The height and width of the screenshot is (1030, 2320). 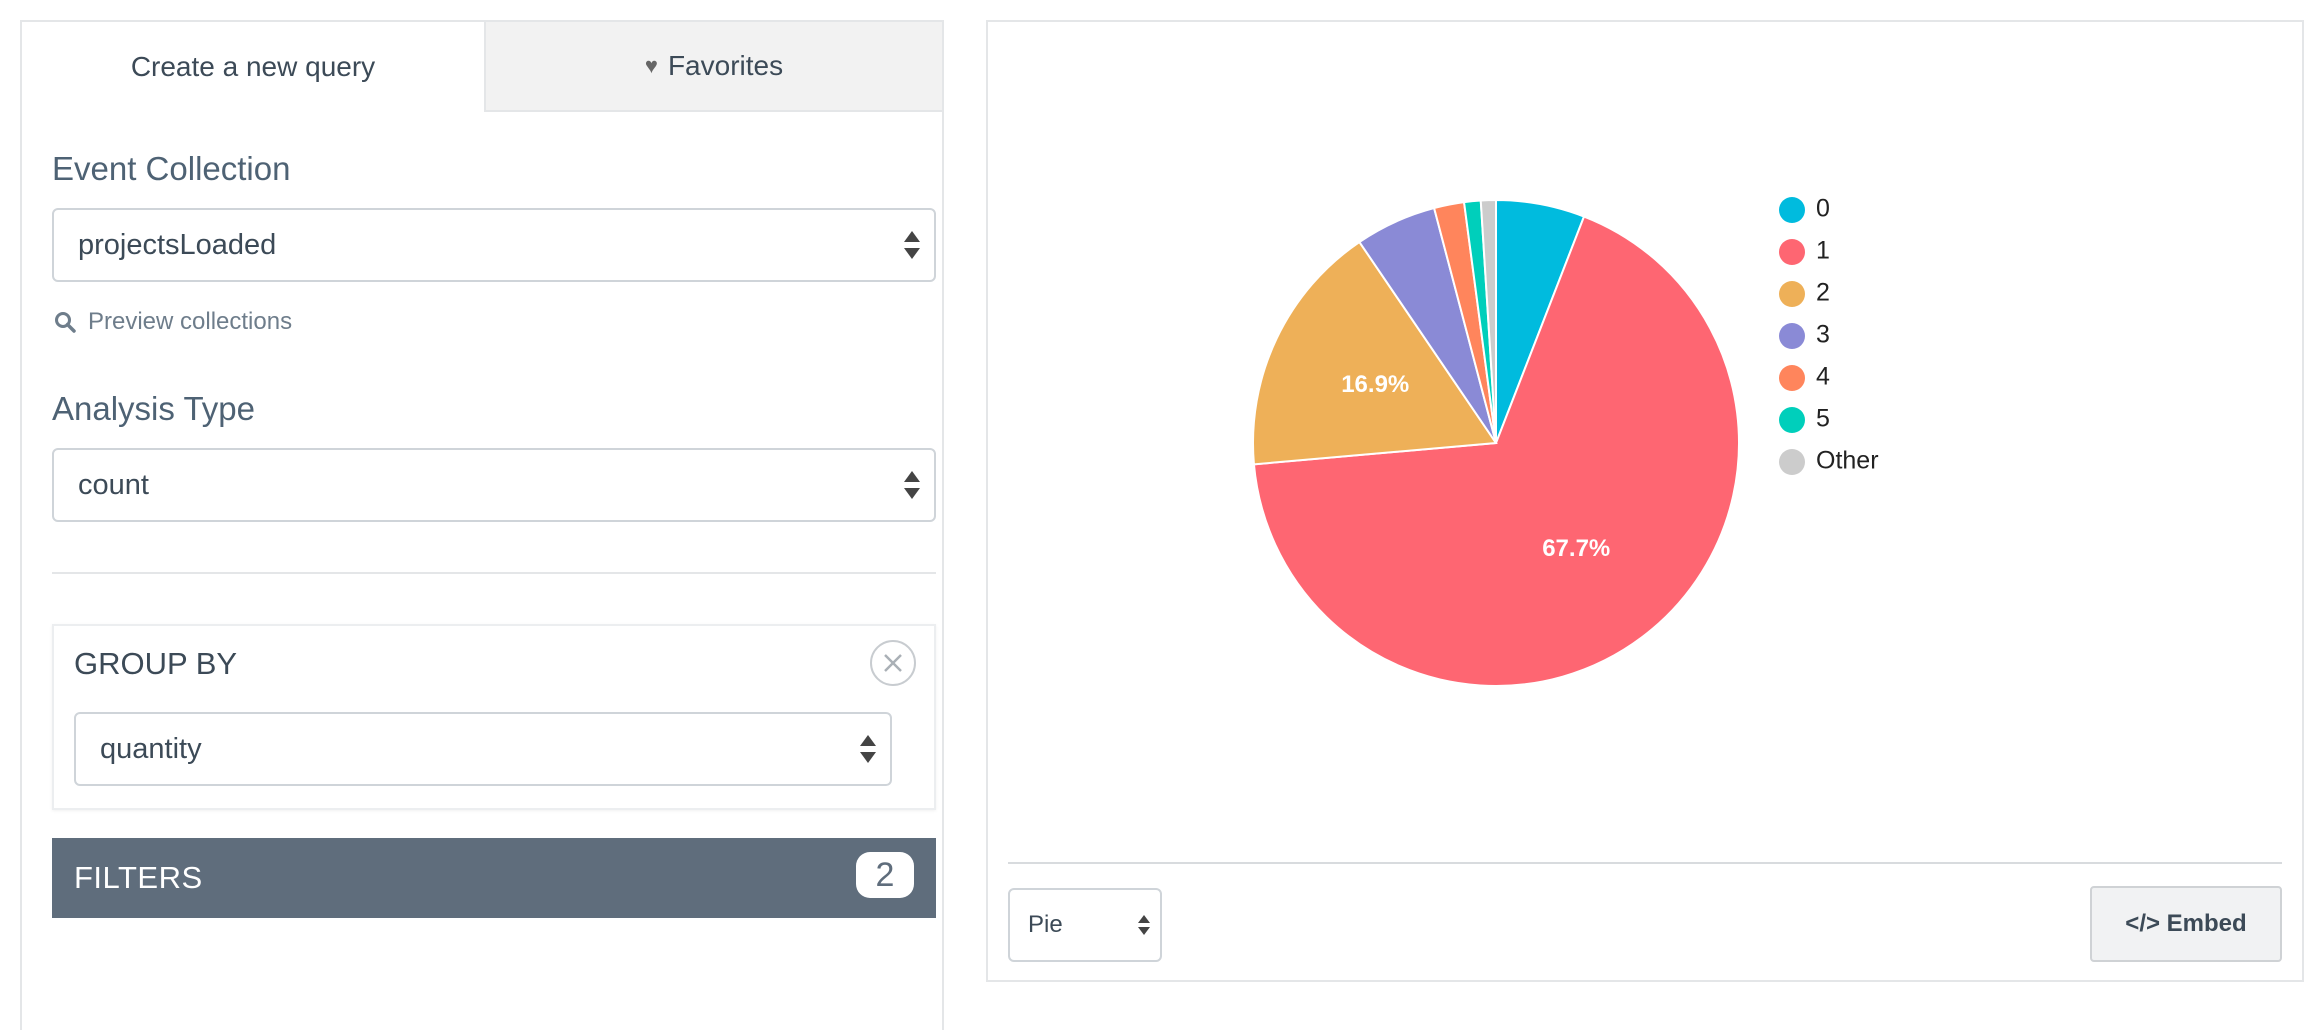 What do you see at coordinates (151, 748) in the screenshot?
I see `group-by-value: quantity` at bounding box center [151, 748].